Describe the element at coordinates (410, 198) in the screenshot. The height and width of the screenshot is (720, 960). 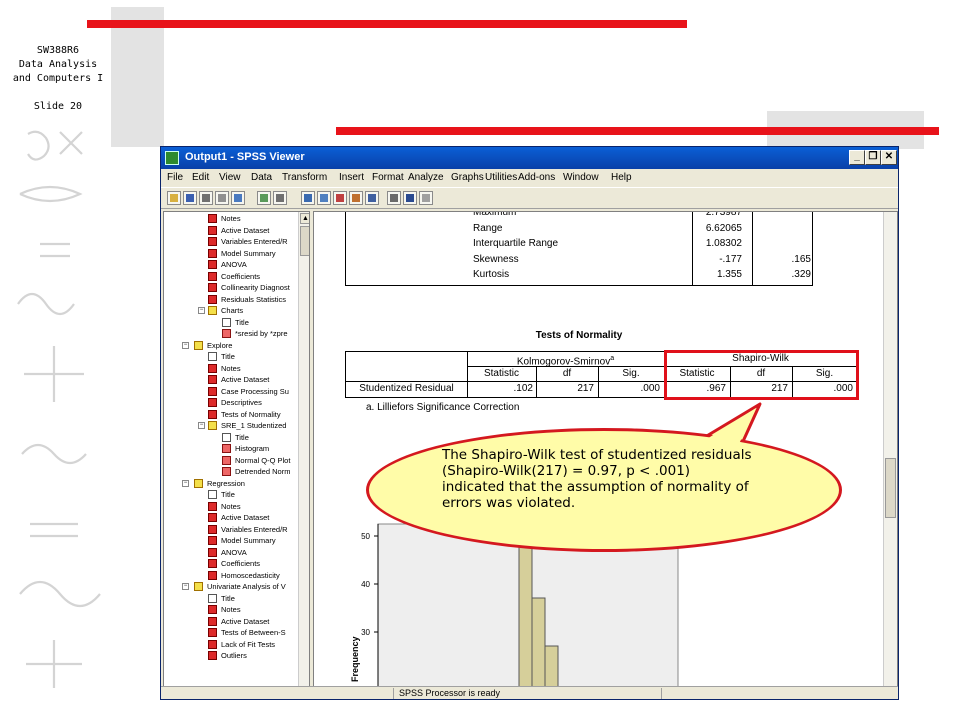
I see `designate-window-icon` at that location.